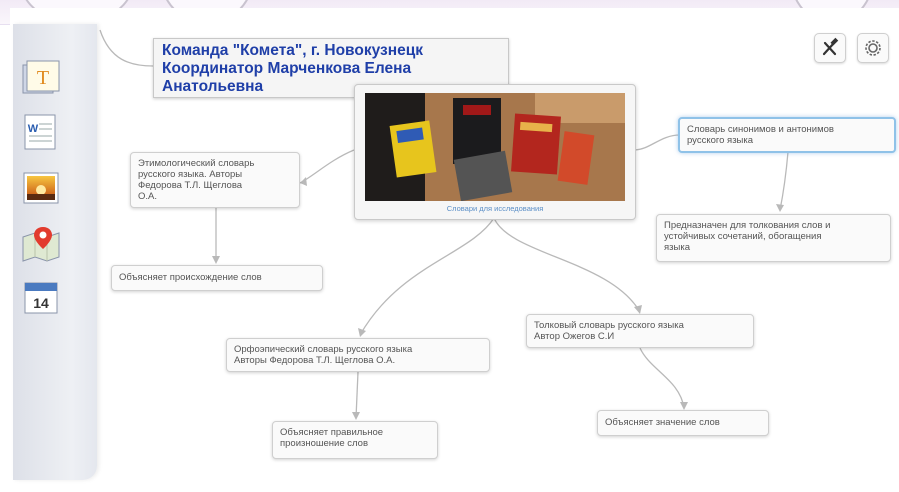  I want to click on node-orthoepic-purpose: Объясняет правильное произношение слов, so click(355, 440).